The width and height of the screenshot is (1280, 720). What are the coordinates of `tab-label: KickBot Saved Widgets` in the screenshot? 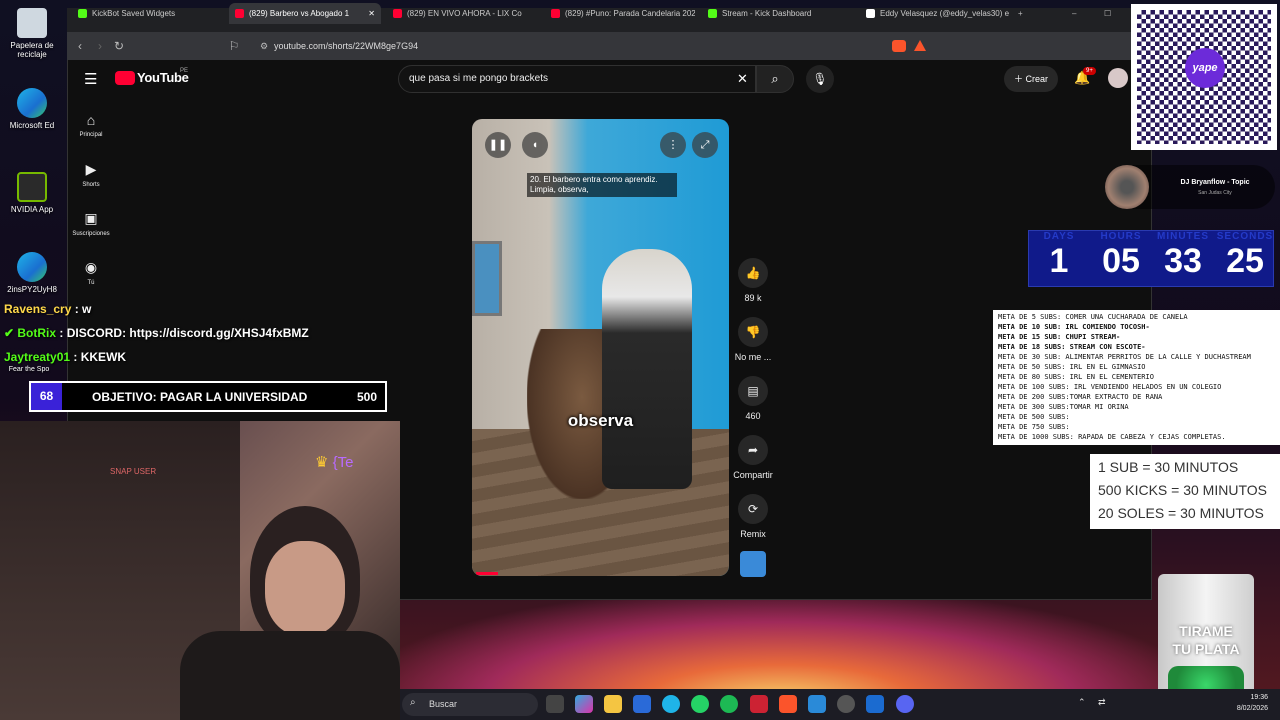 It's located at (134, 13).